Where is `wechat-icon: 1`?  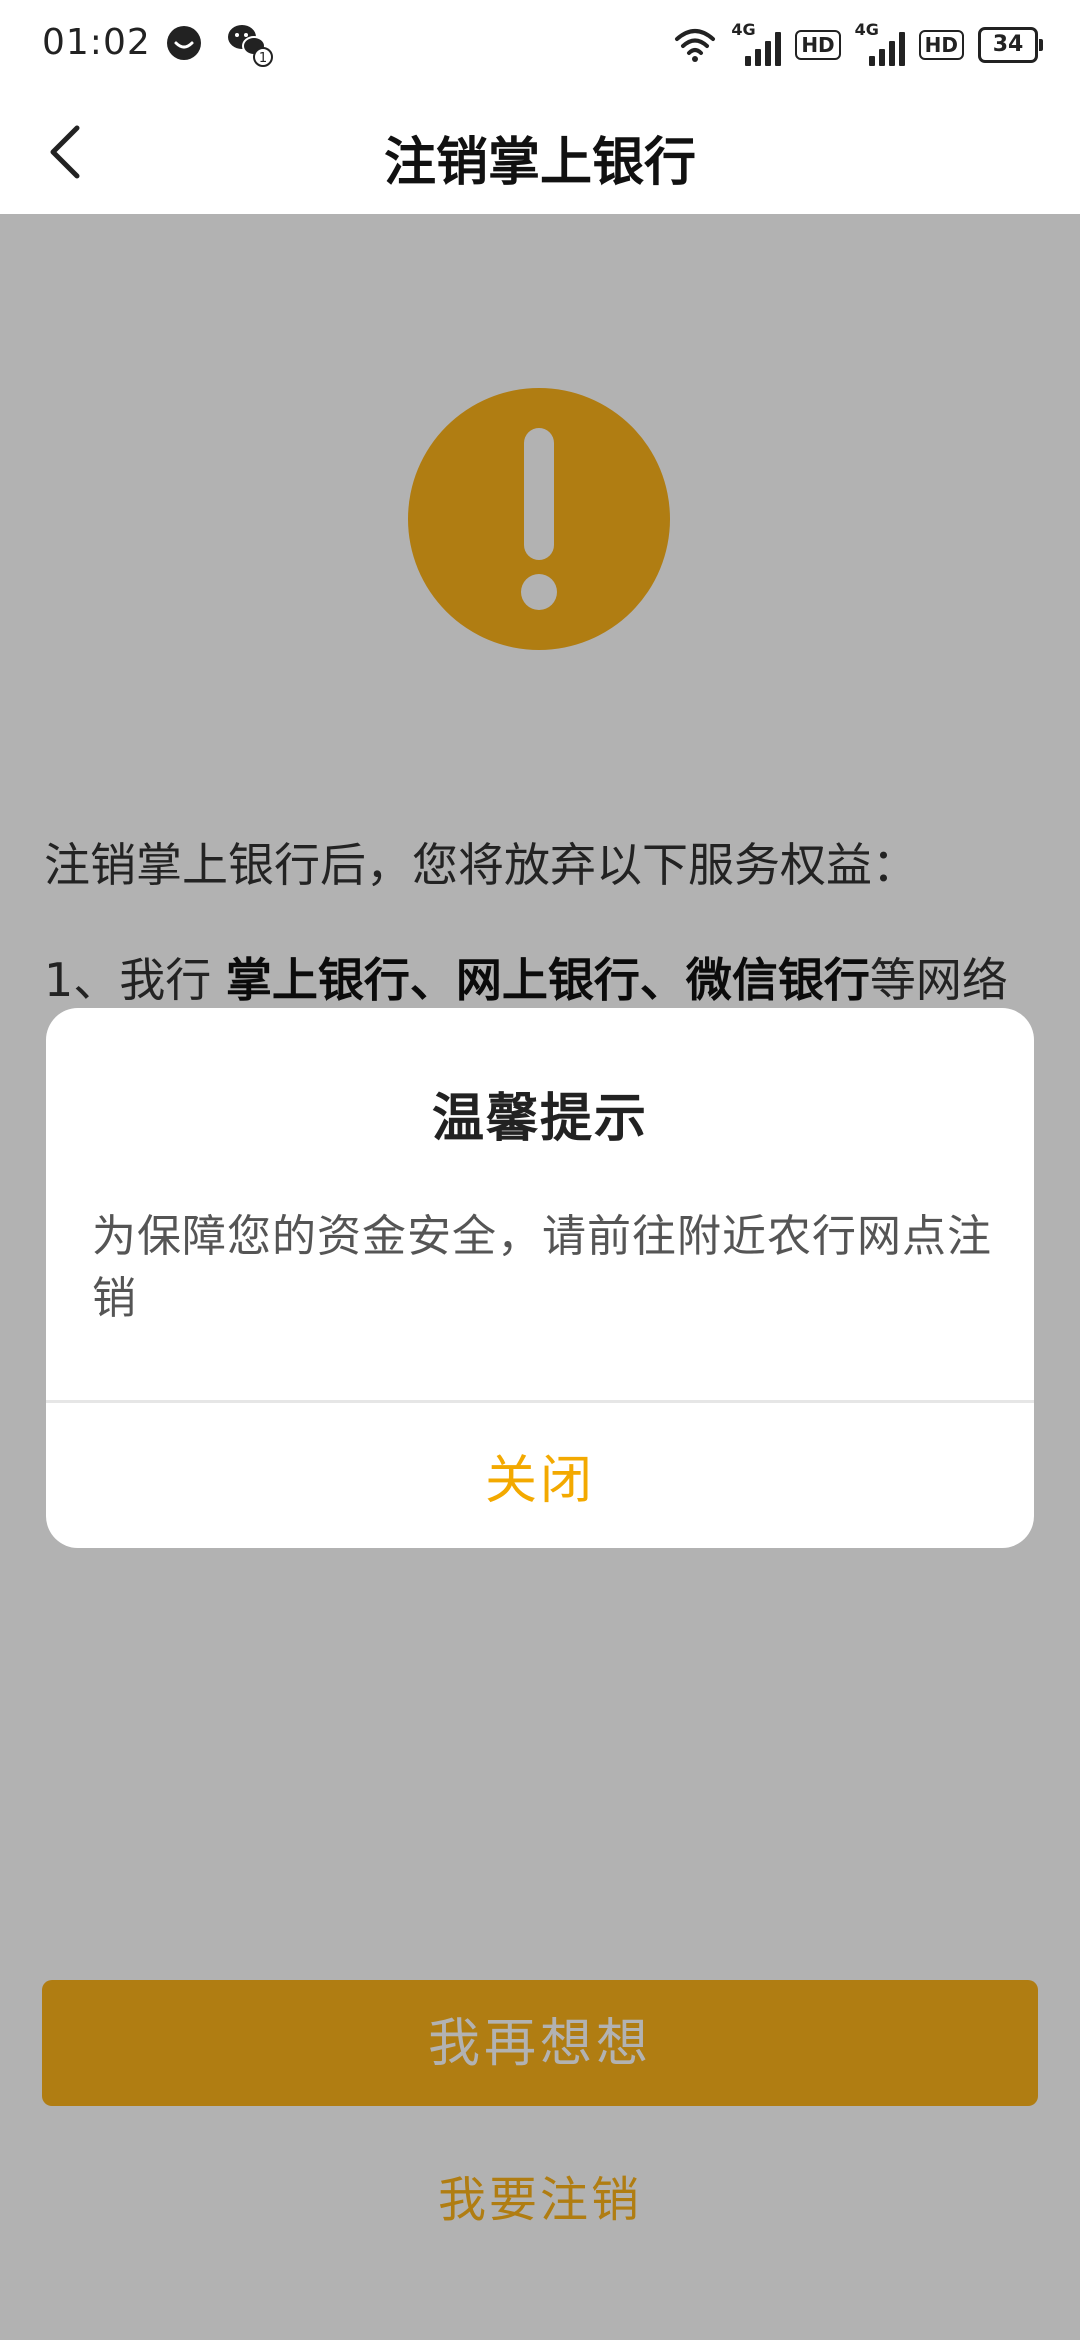
wechat-icon: 1 is located at coordinates (250, 46).